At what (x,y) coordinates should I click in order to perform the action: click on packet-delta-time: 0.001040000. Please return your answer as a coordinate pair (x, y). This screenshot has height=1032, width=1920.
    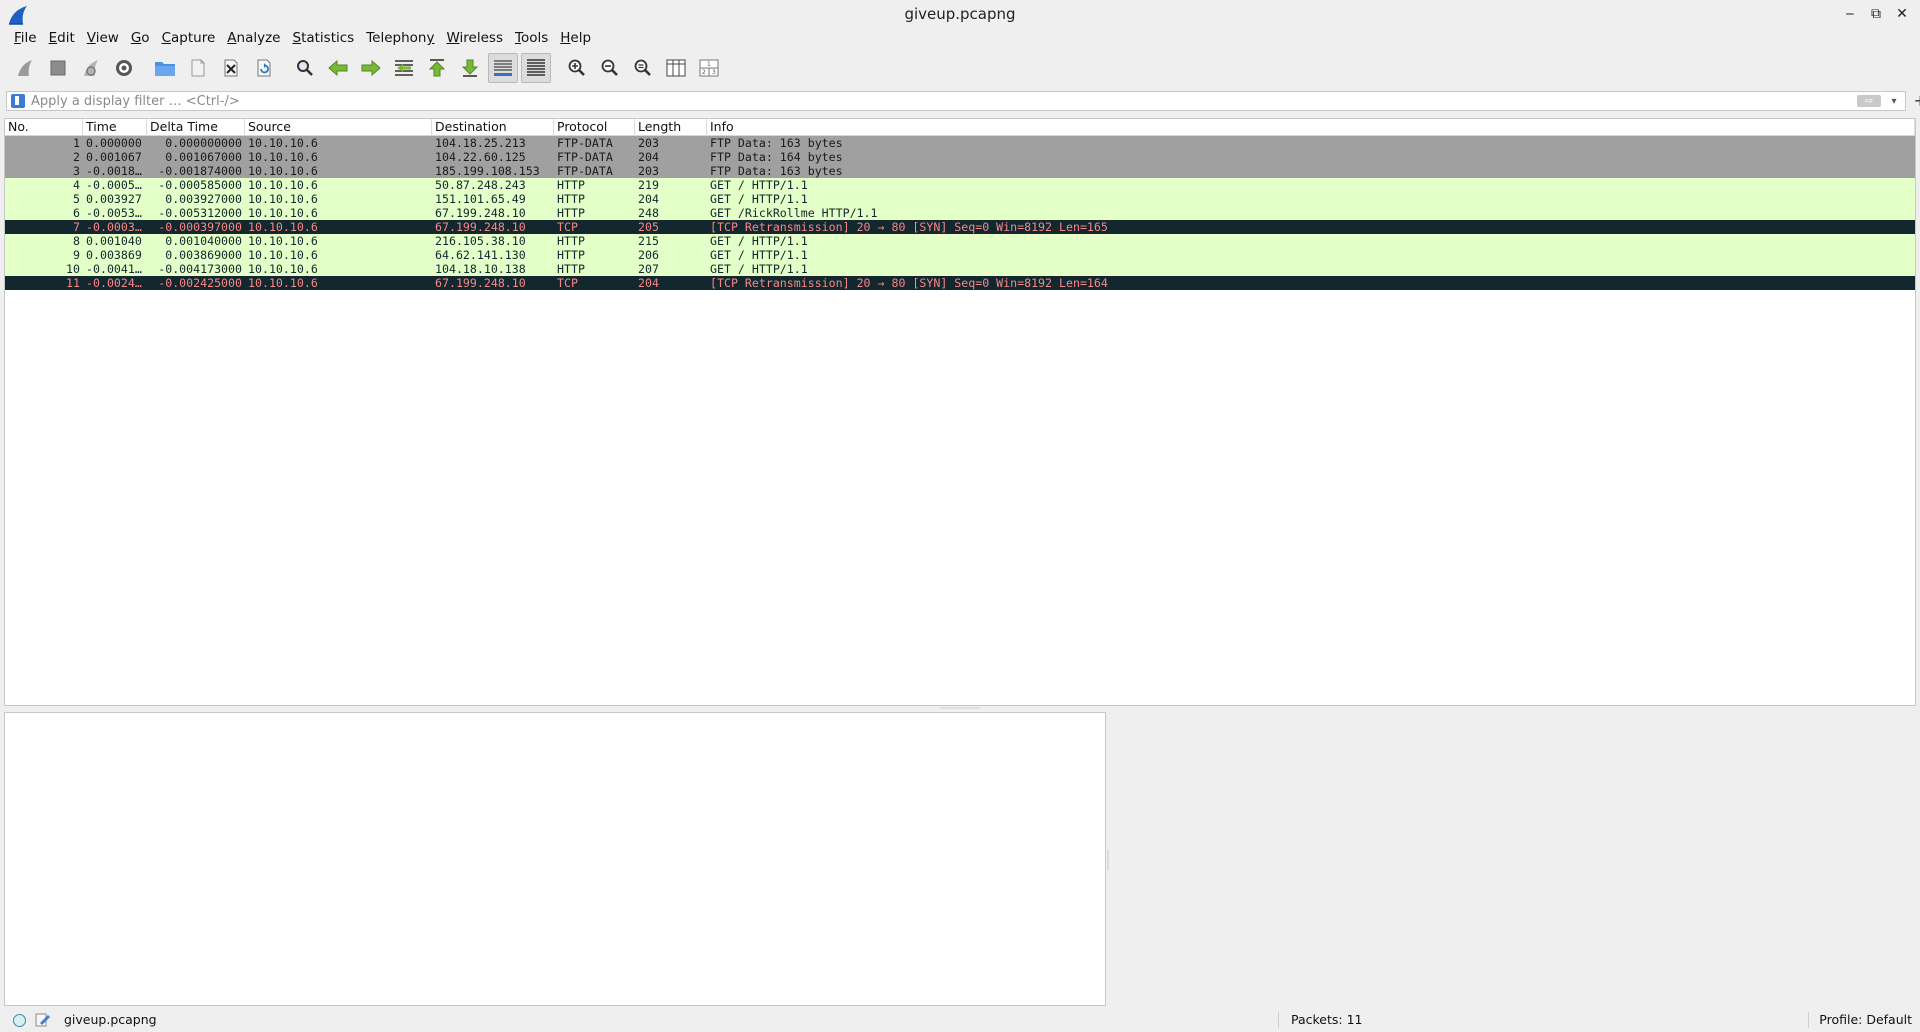
    Looking at the image, I should click on (203, 241).